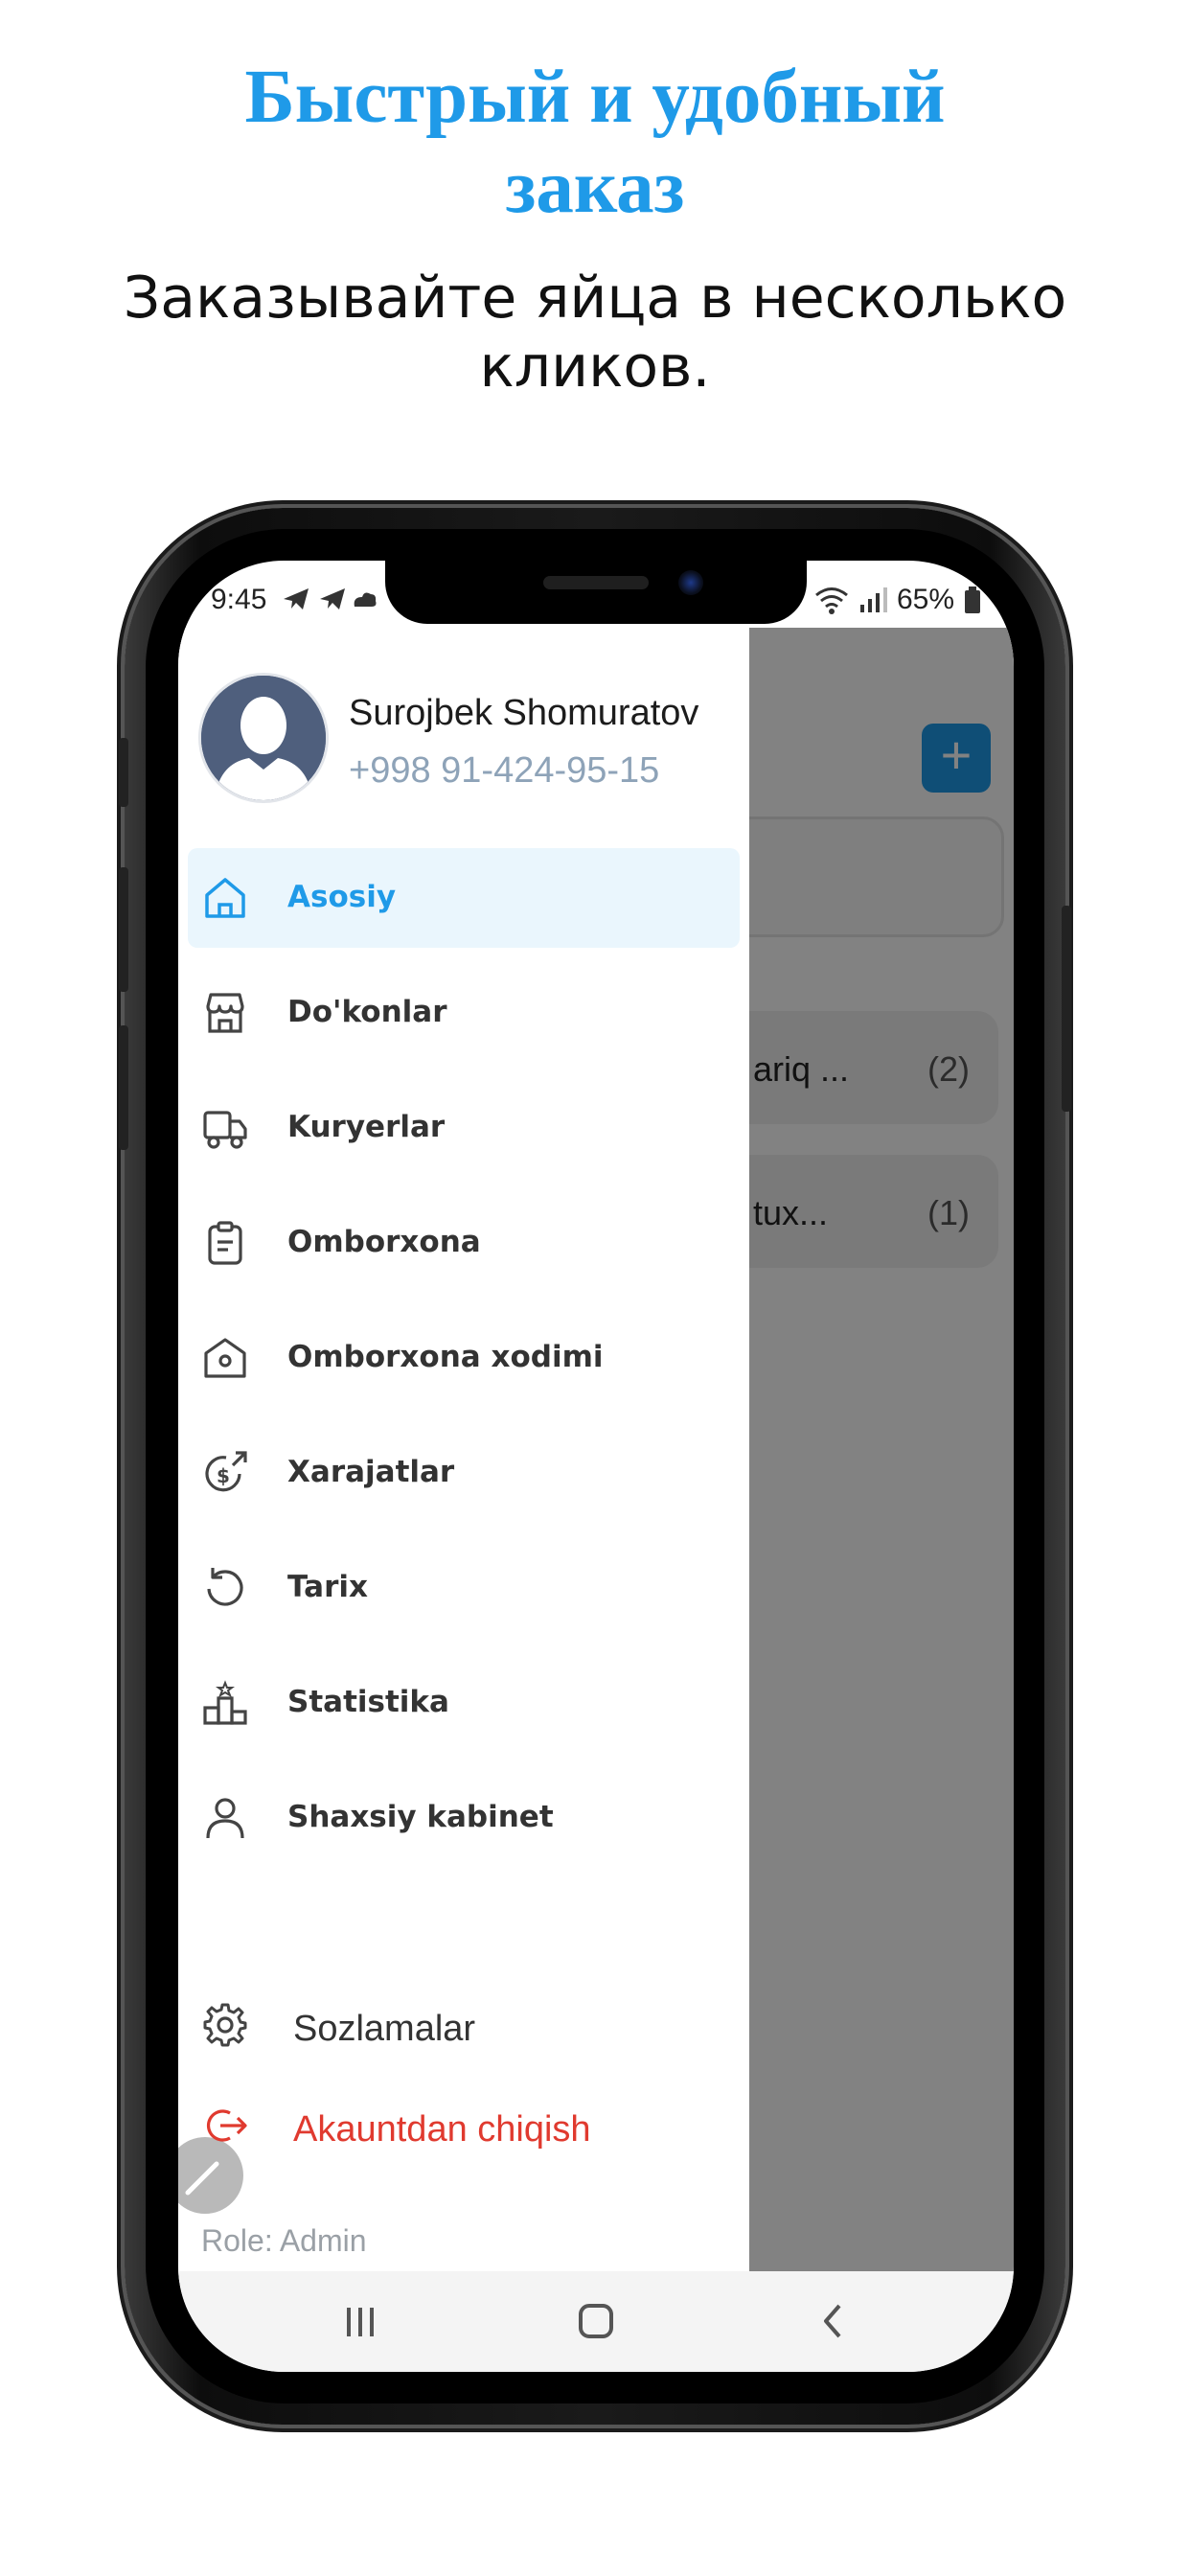 This screenshot has height=2576, width=1190. I want to click on promo-title: Быстрый и удобный заказ, so click(595, 143).